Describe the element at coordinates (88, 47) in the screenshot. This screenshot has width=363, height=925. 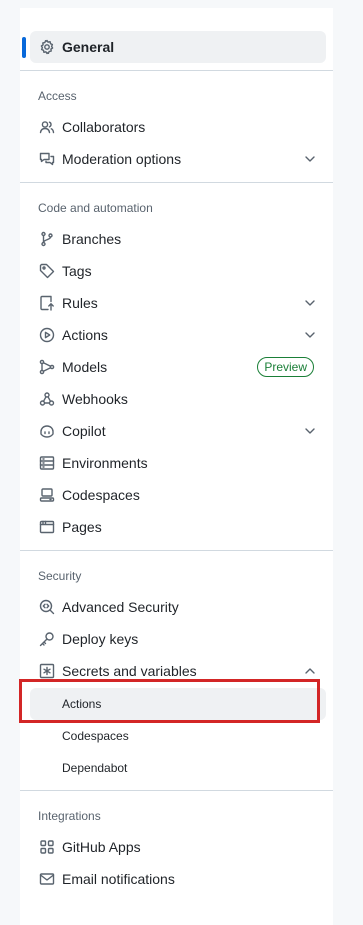
I see `sidebar-item-label: General` at that location.